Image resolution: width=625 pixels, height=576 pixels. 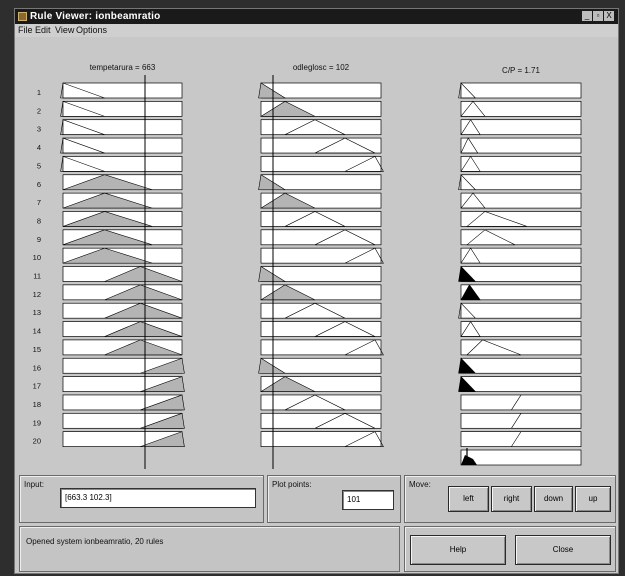 What do you see at coordinates (22, 16) in the screenshot?
I see `app-icon` at bounding box center [22, 16].